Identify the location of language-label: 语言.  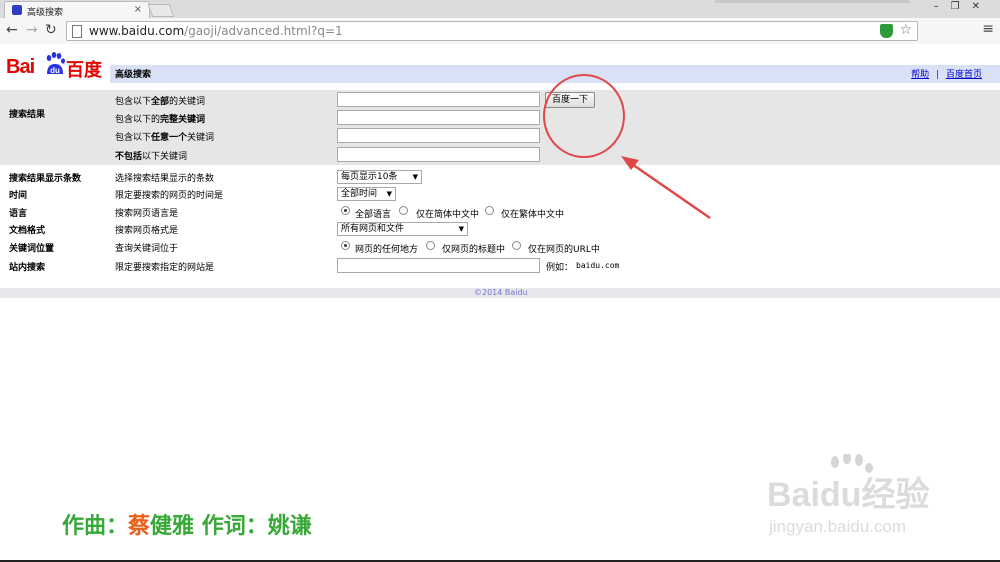
(18, 214).